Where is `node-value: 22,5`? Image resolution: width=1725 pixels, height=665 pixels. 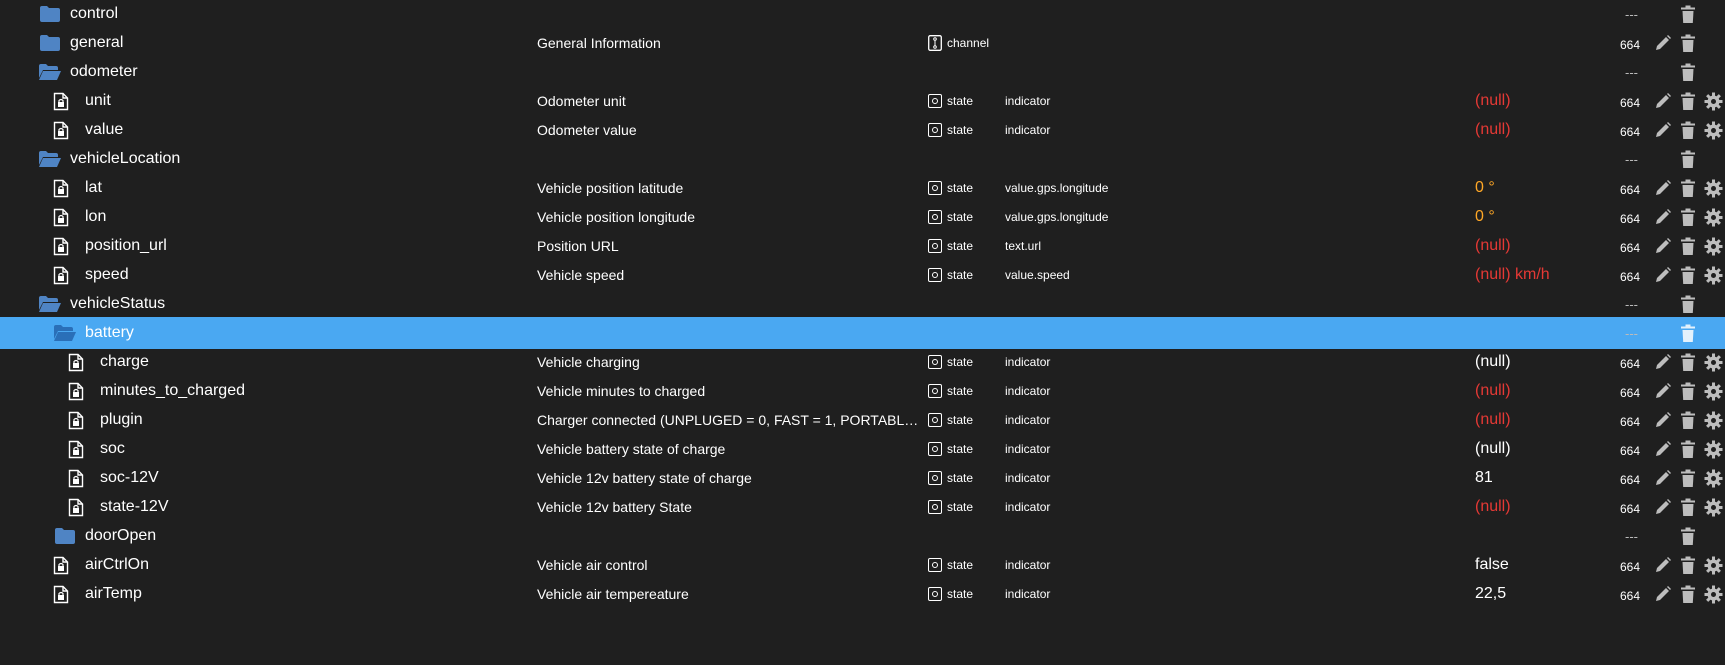 node-value: 22,5 is located at coordinates (1490, 594).